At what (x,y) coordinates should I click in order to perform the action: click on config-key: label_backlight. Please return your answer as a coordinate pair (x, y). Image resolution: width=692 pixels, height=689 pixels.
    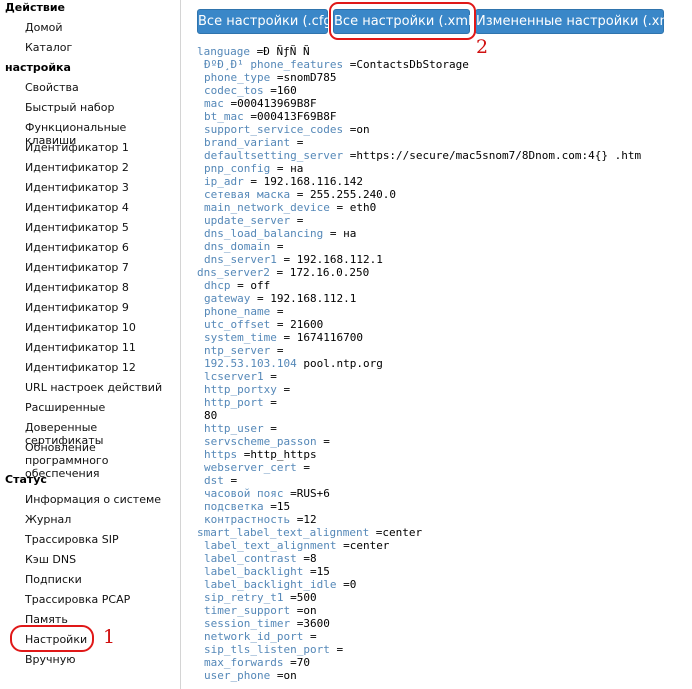
    Looking at the image, I should click on (254, 571).